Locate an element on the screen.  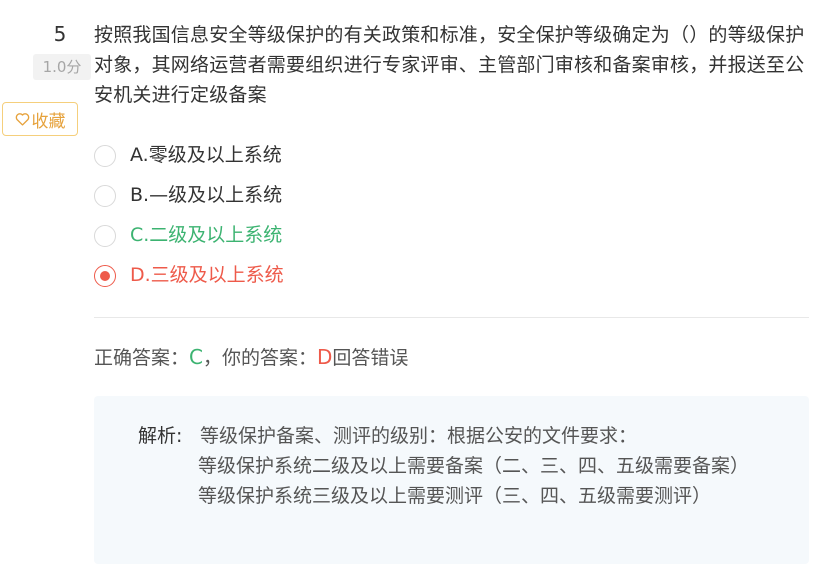
divider is located at coordinates (451, 317).